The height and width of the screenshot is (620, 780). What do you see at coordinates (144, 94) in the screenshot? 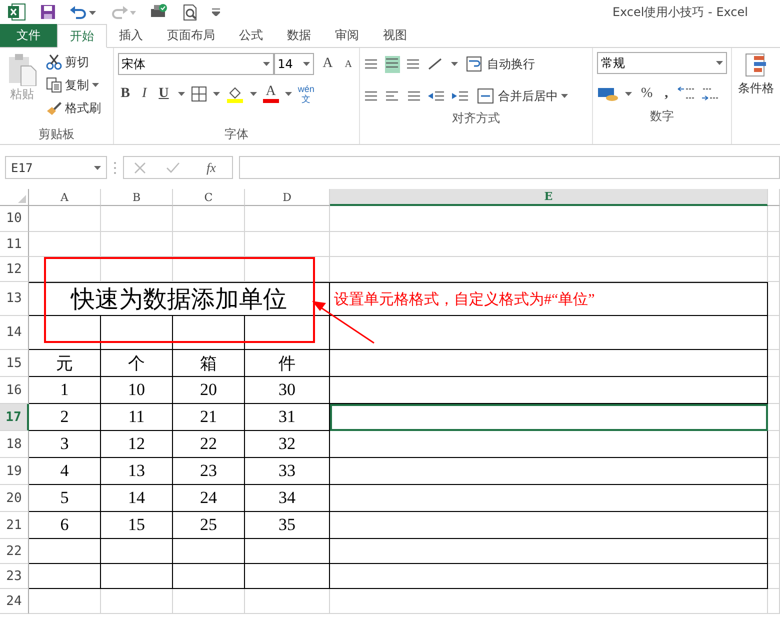
I see `italic-button: I` at bounding box center [144, 94].